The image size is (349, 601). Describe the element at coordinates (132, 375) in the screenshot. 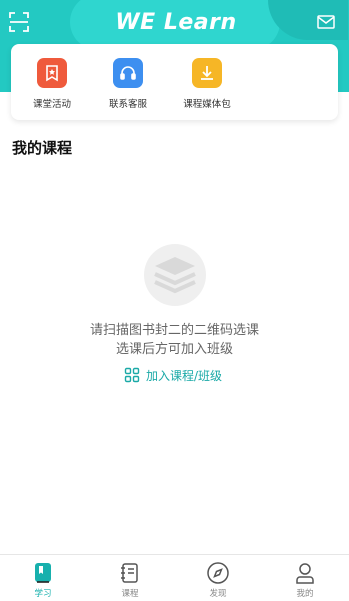

I see `grid-icon` at that location.